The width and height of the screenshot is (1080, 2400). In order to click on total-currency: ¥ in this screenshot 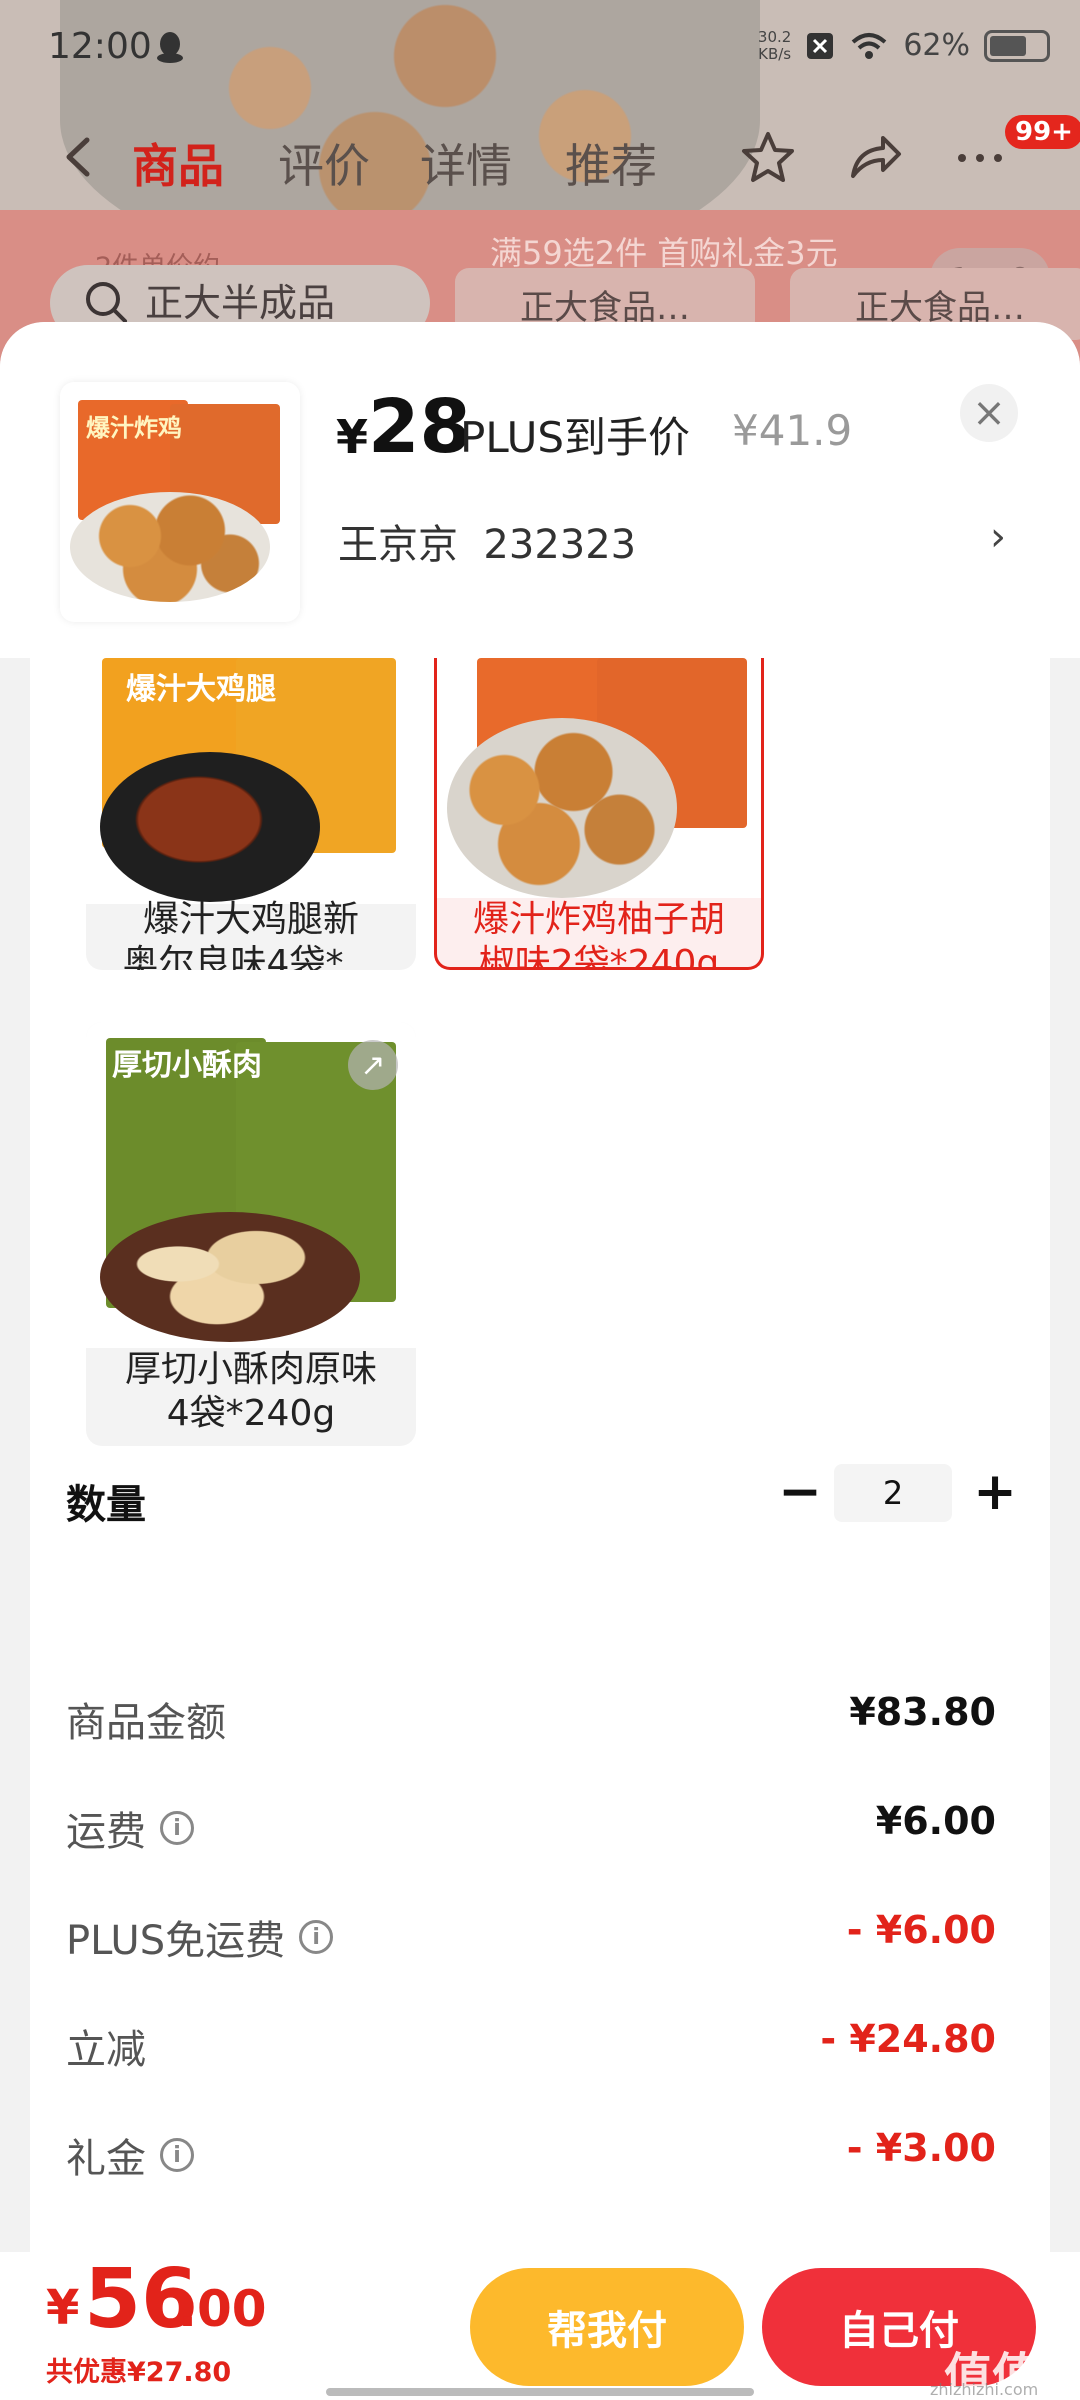, I will do `click(63, 2308)`.